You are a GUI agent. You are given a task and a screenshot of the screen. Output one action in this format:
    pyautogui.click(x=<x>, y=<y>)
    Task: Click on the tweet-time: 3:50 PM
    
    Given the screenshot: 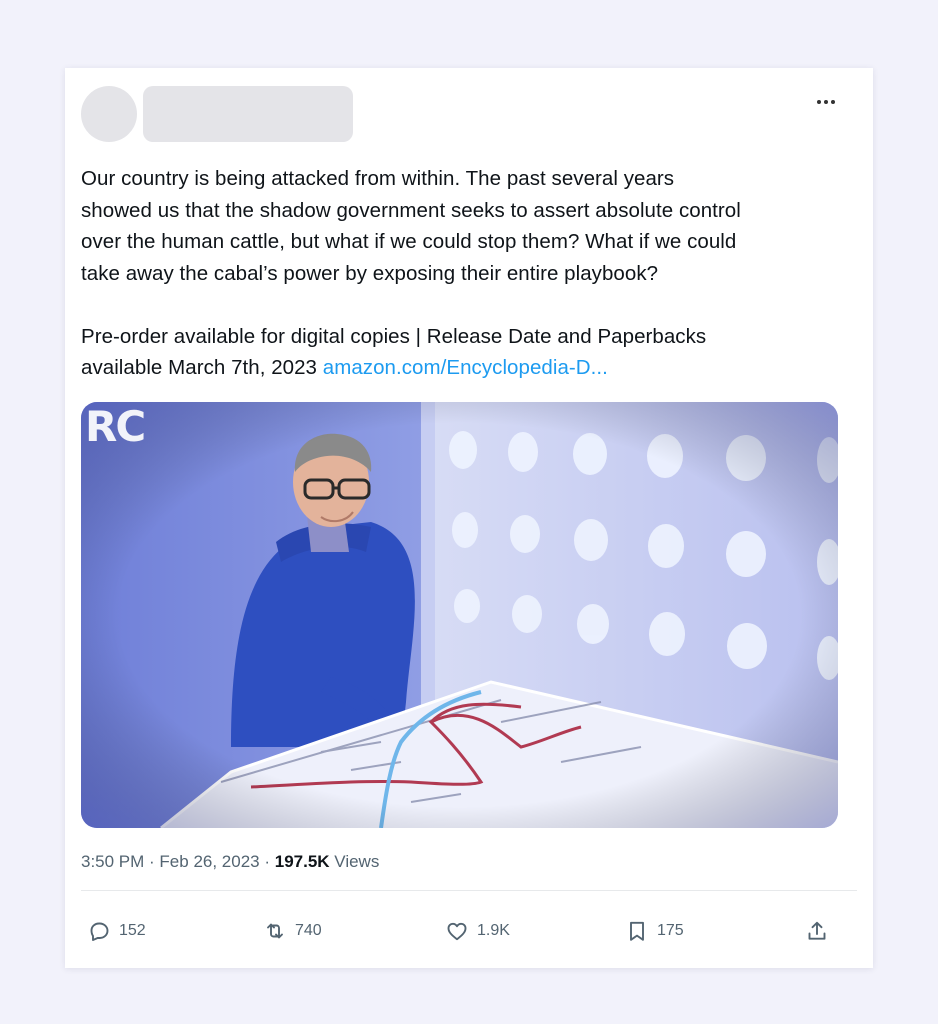 What is the action you would take?
    pyautogui.click(x=112, y=861)
    